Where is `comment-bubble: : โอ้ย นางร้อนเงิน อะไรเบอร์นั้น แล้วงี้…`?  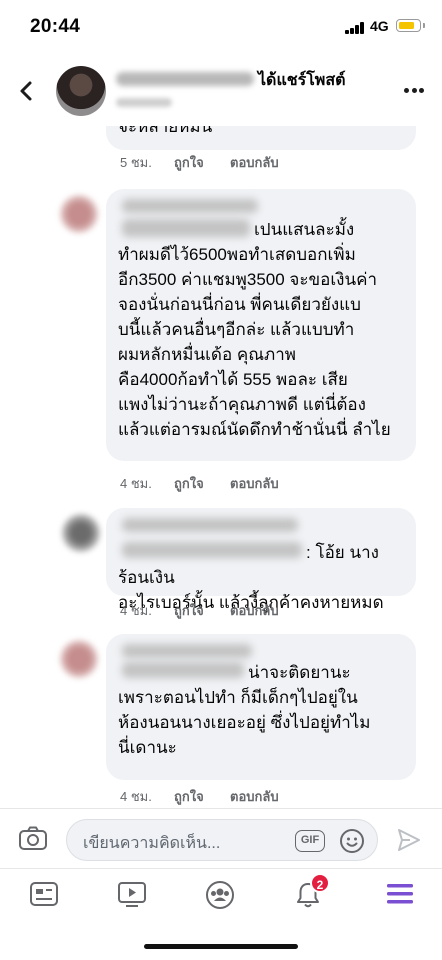
comment-bubble: : โอ้ย นางร้อนเงิน อะไรเบอร์นั้น แล้วงี้… is located at coordinates (261, 560).